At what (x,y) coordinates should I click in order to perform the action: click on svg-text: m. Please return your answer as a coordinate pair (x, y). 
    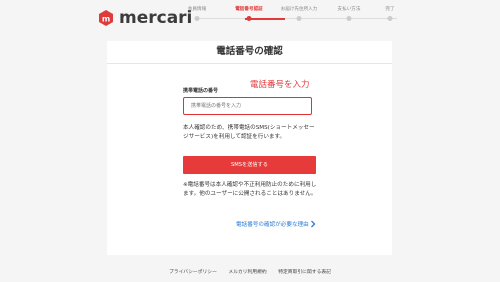
    Looking at the image, I should click on (106, 19).